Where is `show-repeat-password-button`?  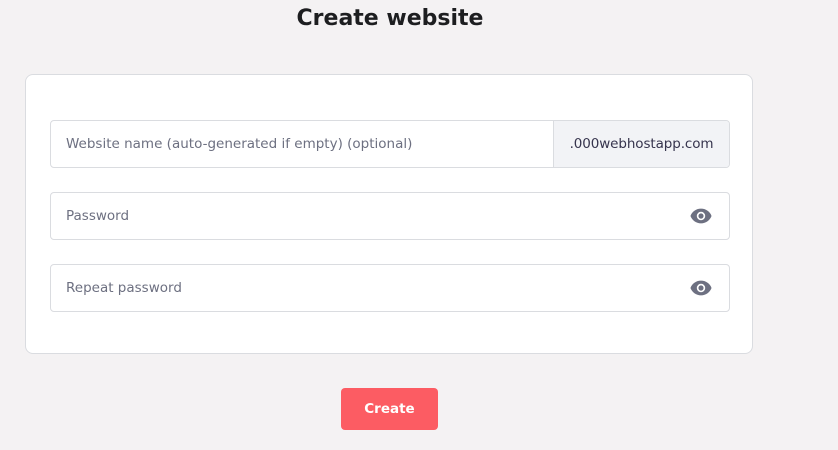 show-repeat-password-button is located at coordinates (701, 288).